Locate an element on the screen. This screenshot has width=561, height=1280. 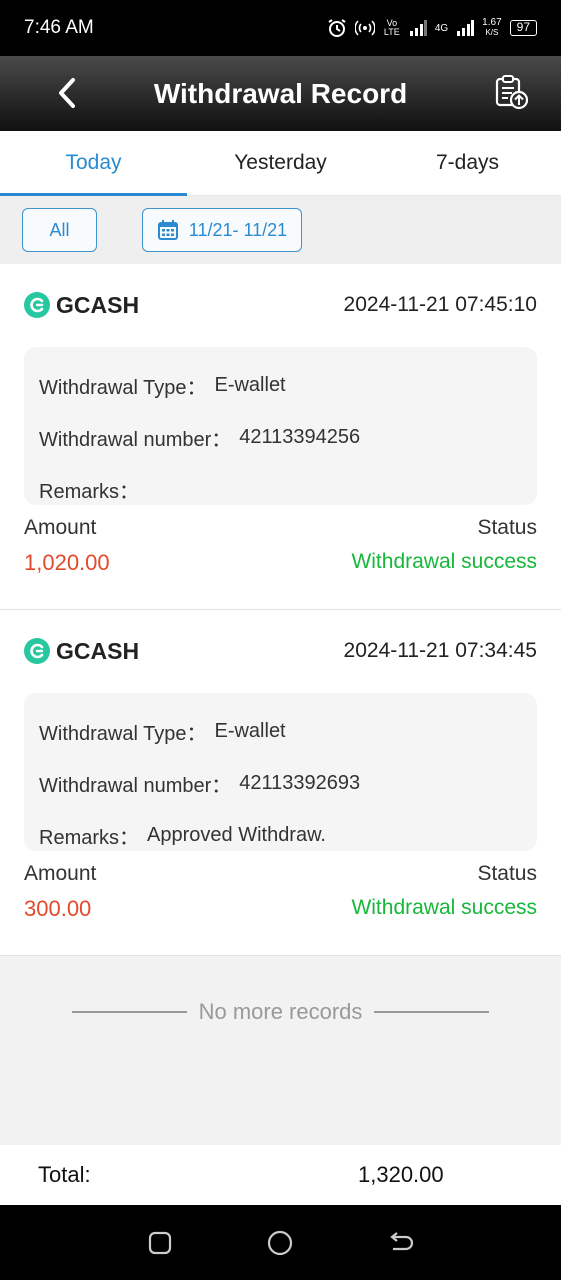
network-speed-value: 1.67 is located at coordinates (492, 22).